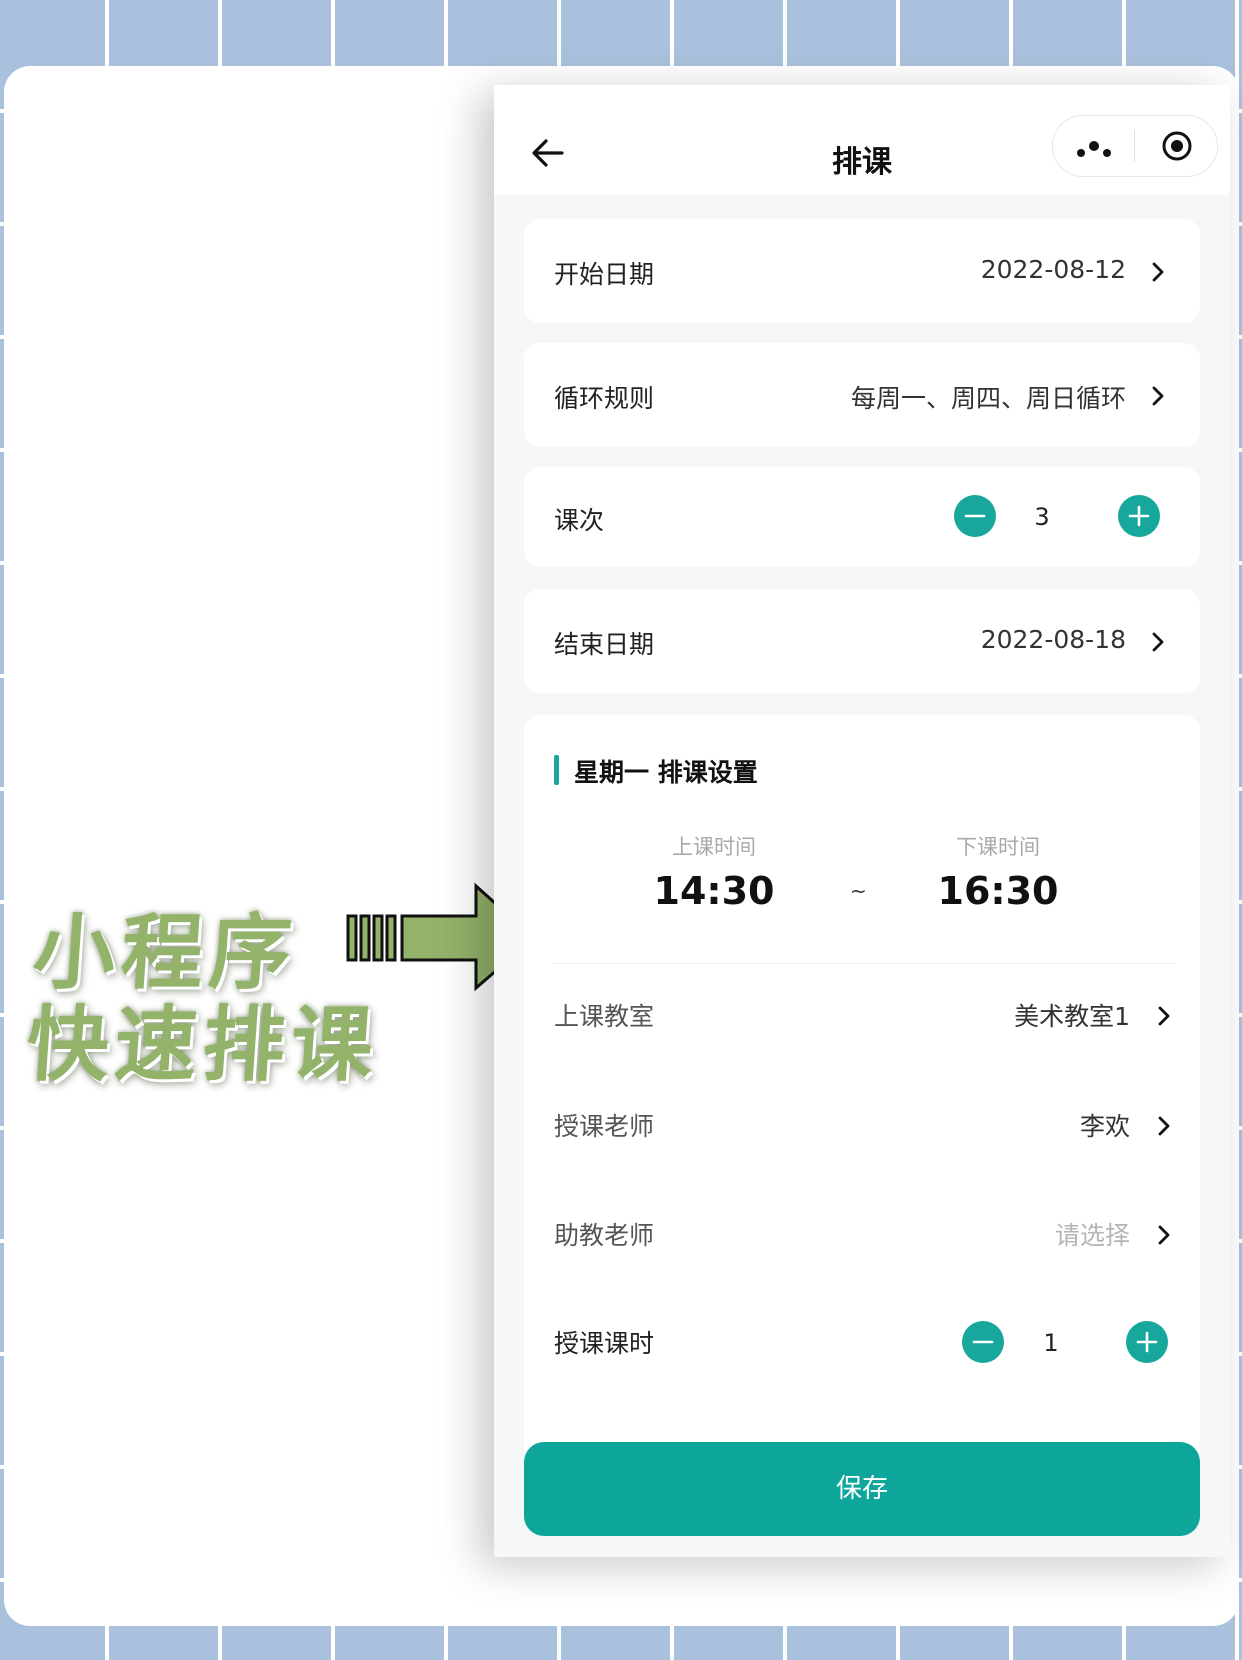  What do you see at coordinates (604, 274) in the screenshot?
I see `start-date-label: 开始日期` at bounding box center [604, 274].